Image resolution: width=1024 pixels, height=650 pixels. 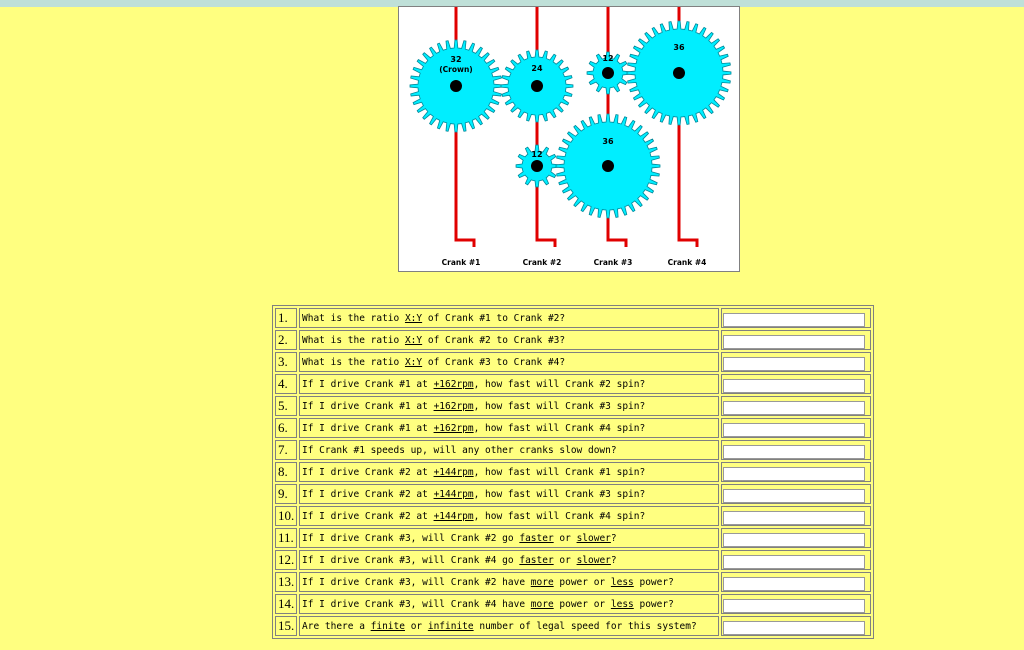 I want to click on question-text-segment: If I drive Crank #3, will Crank #2 go, so click(x=411, y=538).